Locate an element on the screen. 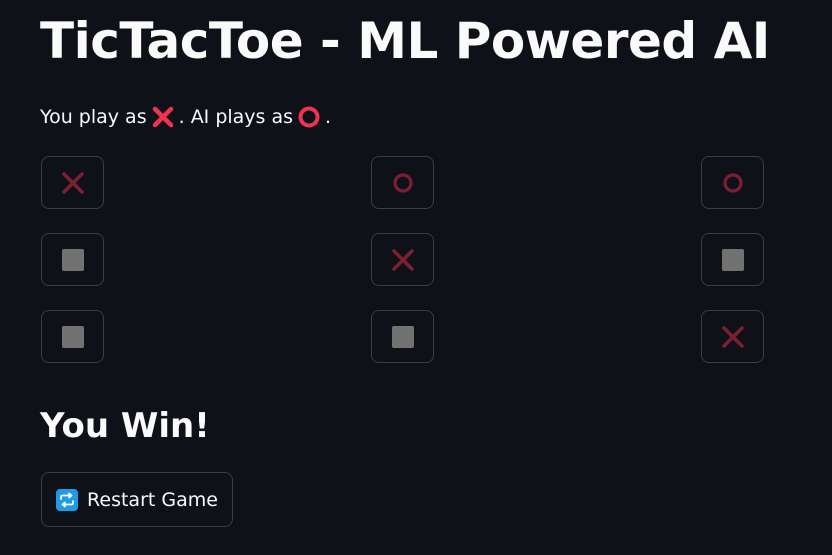  page-title: TicTacToe - ML Powered AI is located at coordinates (405, 41).